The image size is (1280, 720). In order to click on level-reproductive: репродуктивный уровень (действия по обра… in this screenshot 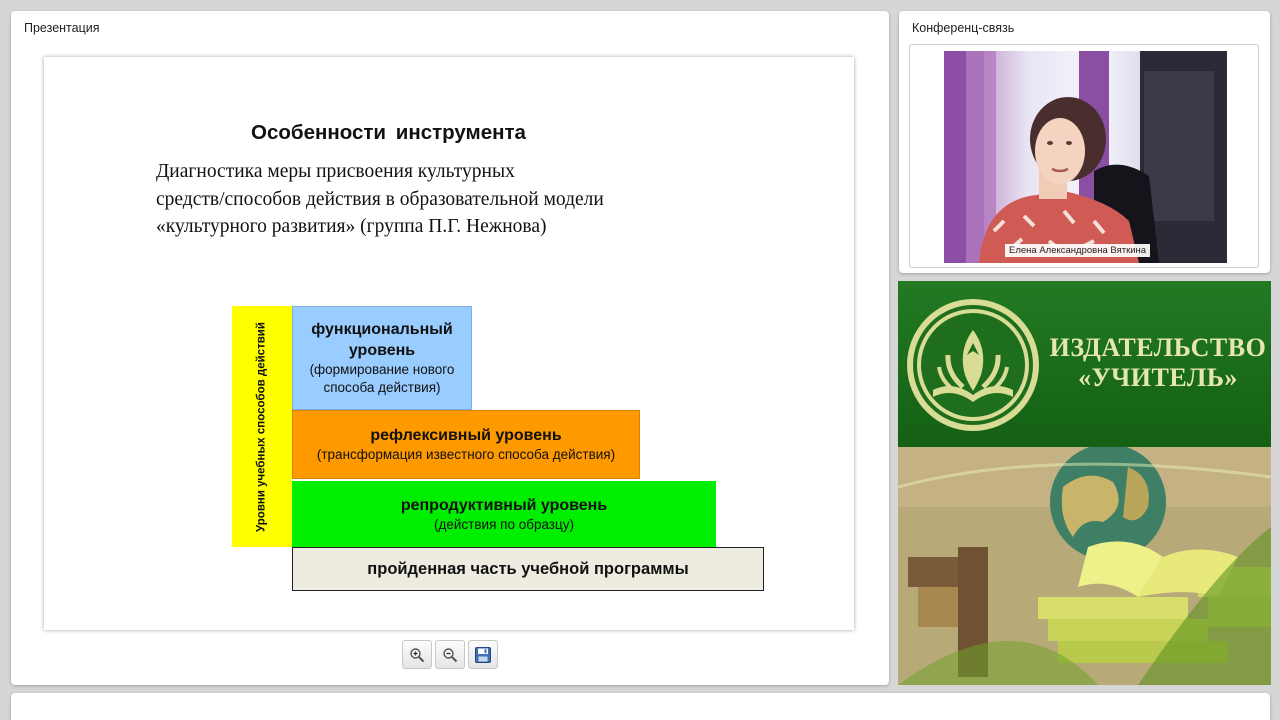, I will do `click(504, 514)`.